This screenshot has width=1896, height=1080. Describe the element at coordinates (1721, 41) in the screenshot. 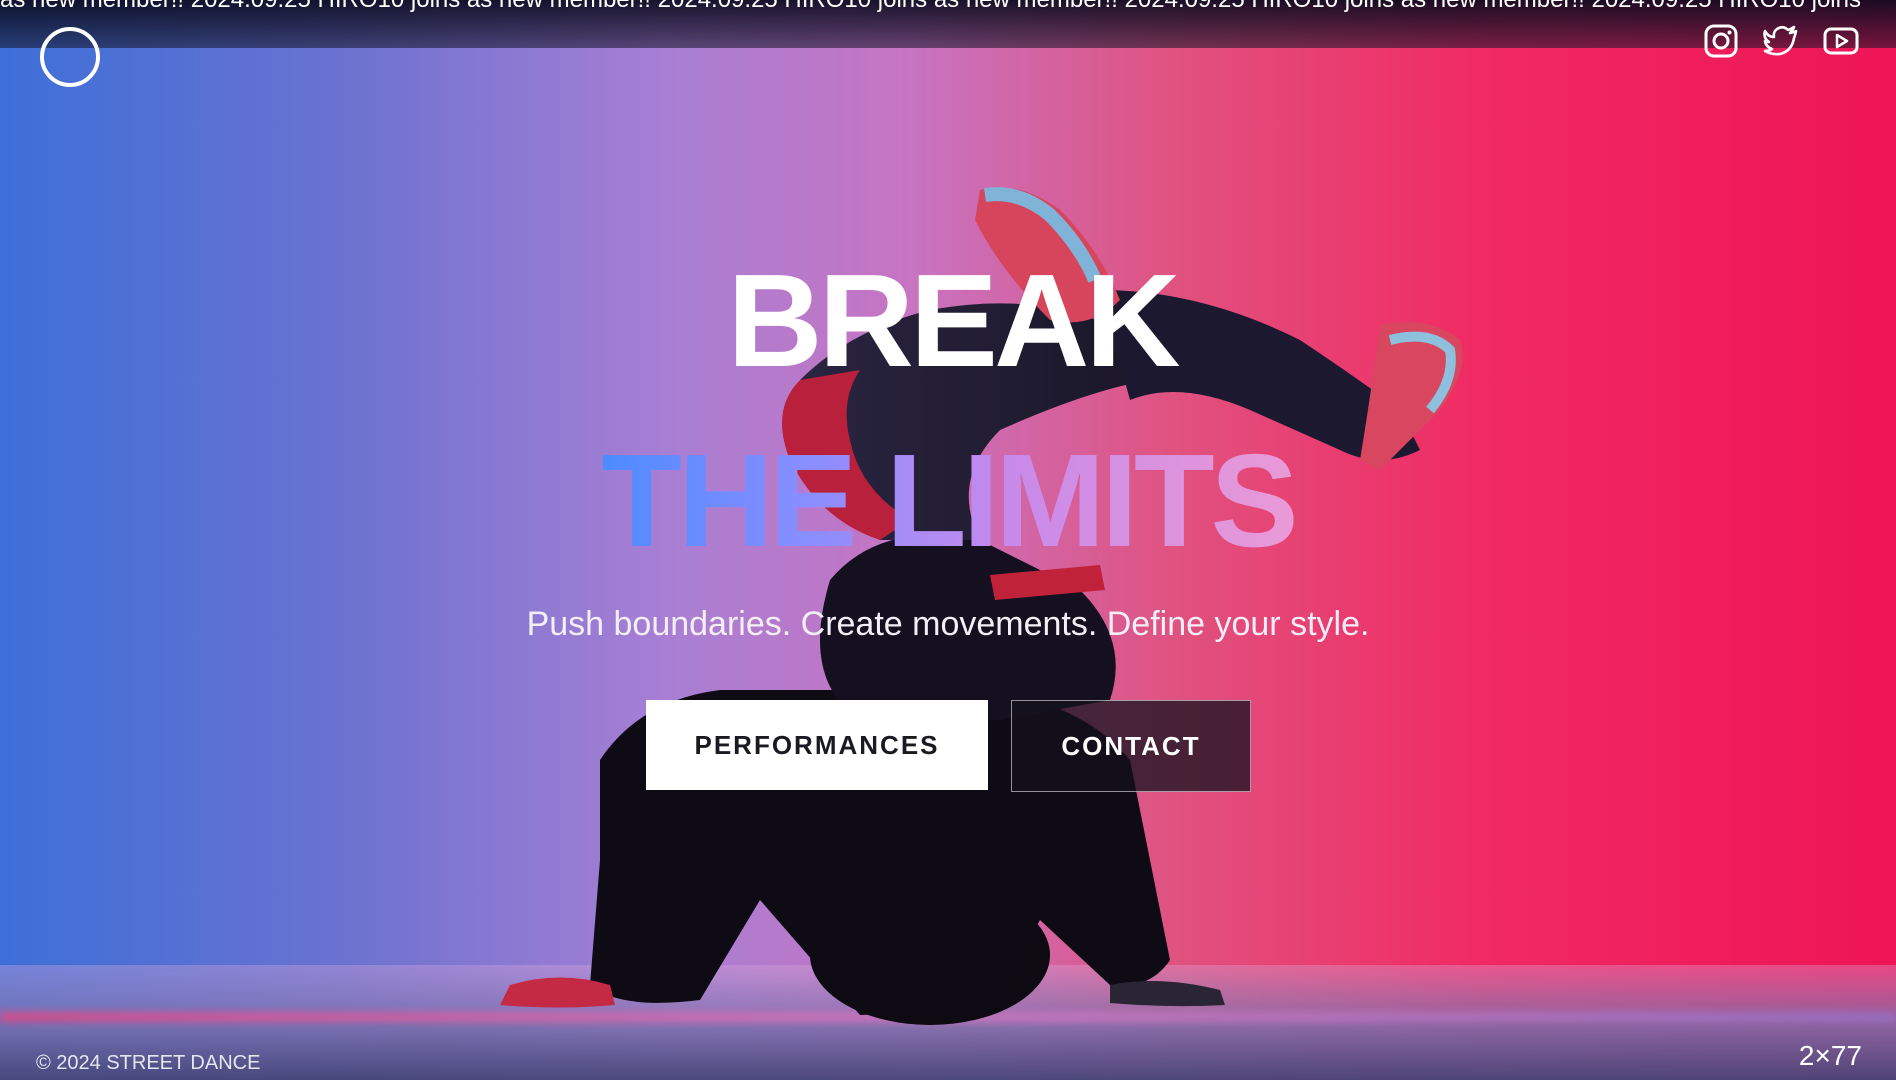

I see `instagram-icon` at that location.